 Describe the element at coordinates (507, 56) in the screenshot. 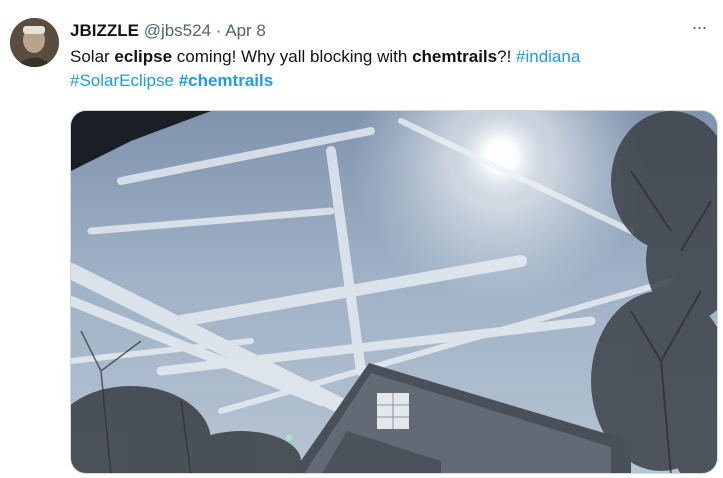

I see `text-part: ?!` at that location.